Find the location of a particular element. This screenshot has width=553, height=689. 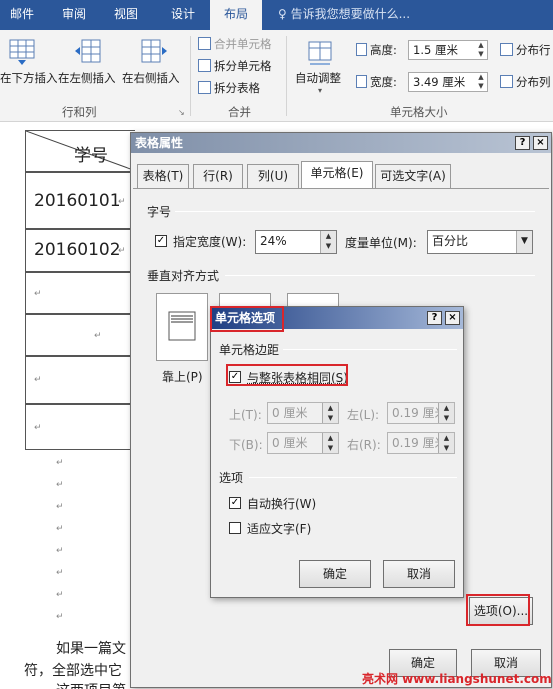

valign-top-label: 靠上(P) is located at coordinates (182, 377).